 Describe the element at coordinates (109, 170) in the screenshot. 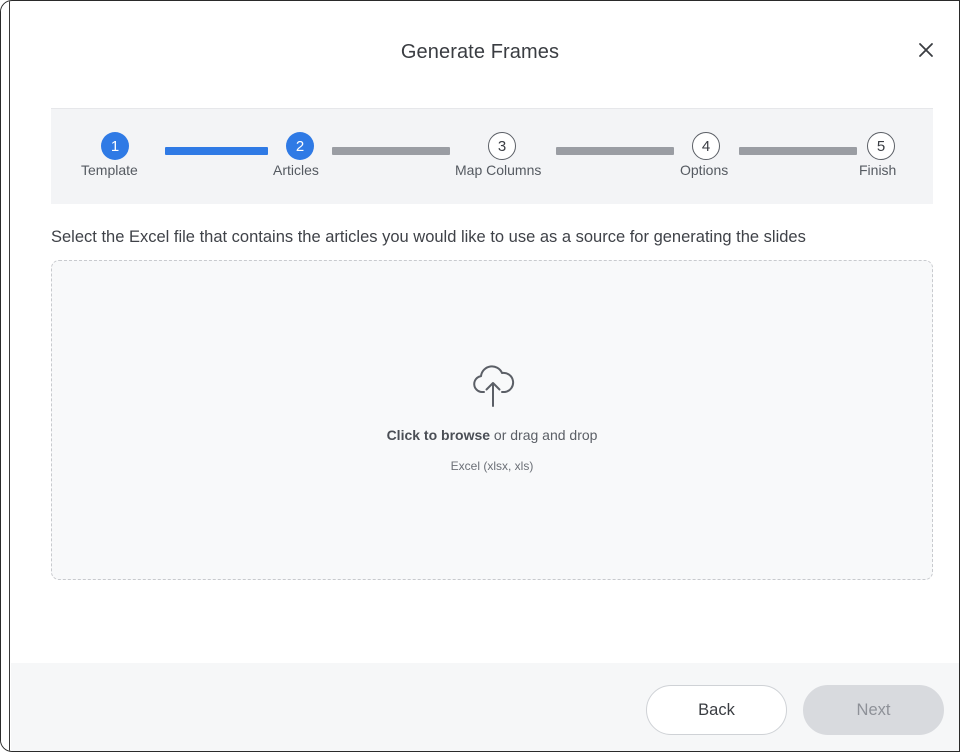

I see `step-1-label: Template` at that location.